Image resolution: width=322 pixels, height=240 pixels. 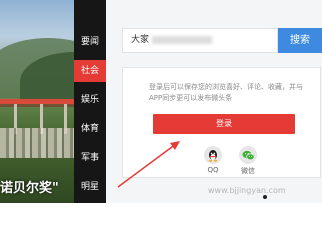 I want to click on wechat-label: 微信, so click(x=248, y=171).